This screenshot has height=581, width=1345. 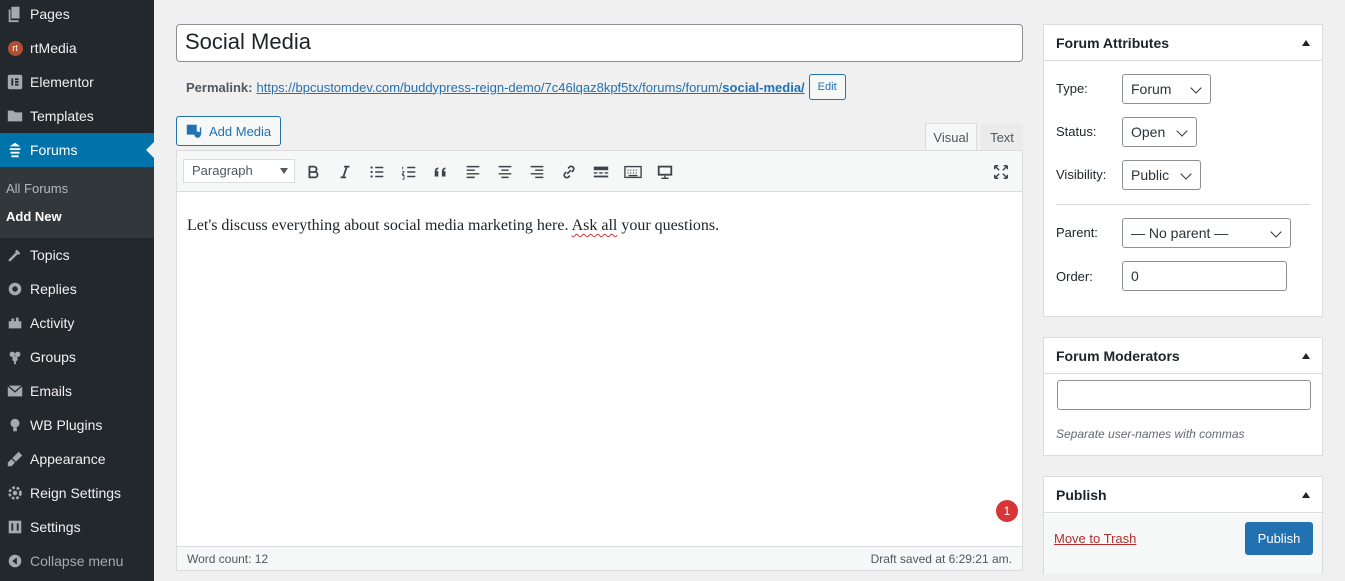 What do you see at coordinates (1095, 538) in the screenshot?
I see `move-to-trash-link: Move to Trash` at bounding box center [1095, 538].